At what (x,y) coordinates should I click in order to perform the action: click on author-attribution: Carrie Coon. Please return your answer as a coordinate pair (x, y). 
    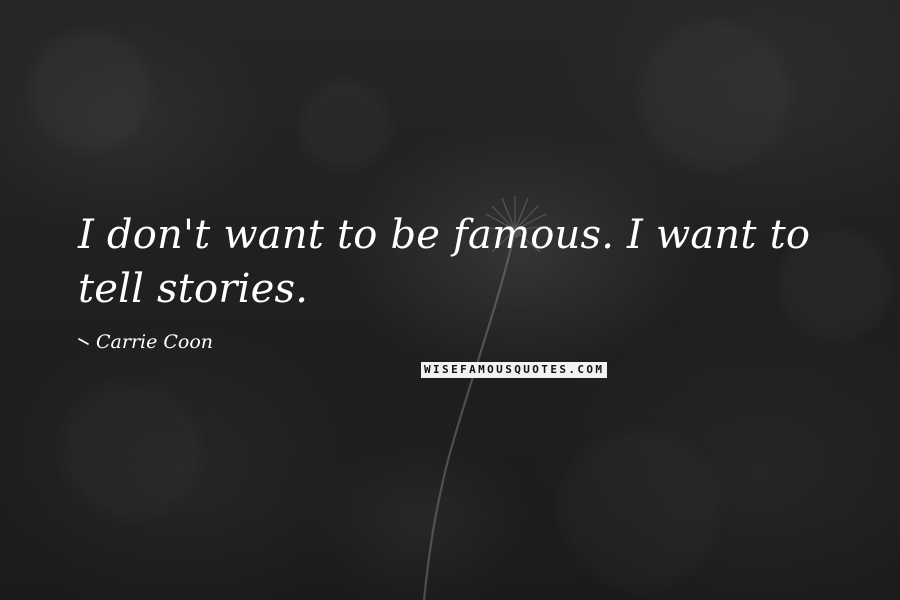
    Looking at the image, I should click on (145, 342).